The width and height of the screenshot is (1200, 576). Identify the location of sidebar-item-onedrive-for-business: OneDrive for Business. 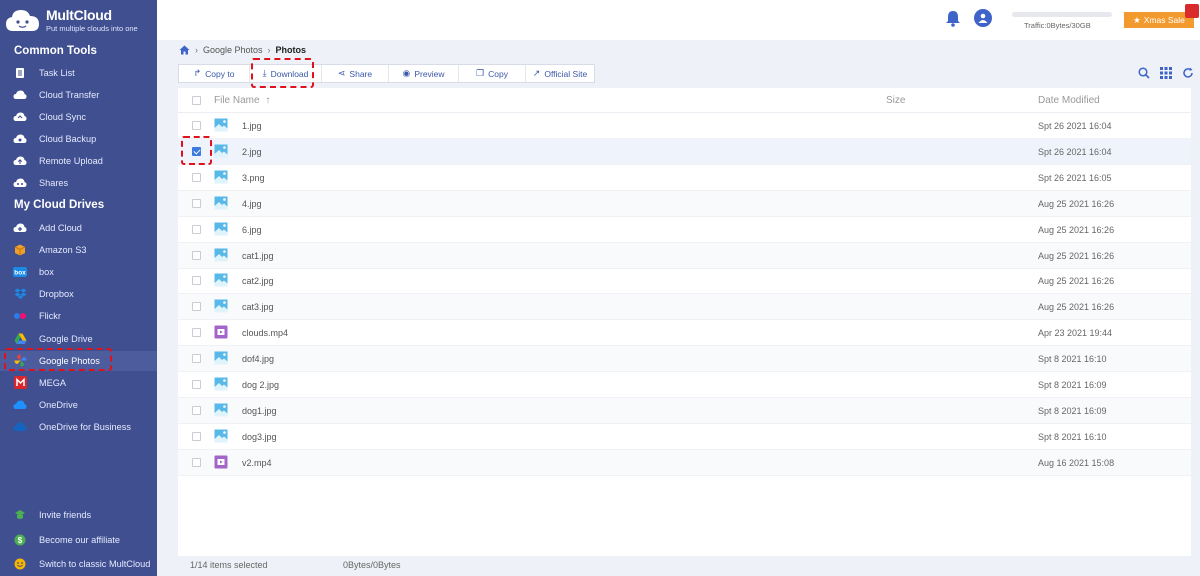
(78, 427).